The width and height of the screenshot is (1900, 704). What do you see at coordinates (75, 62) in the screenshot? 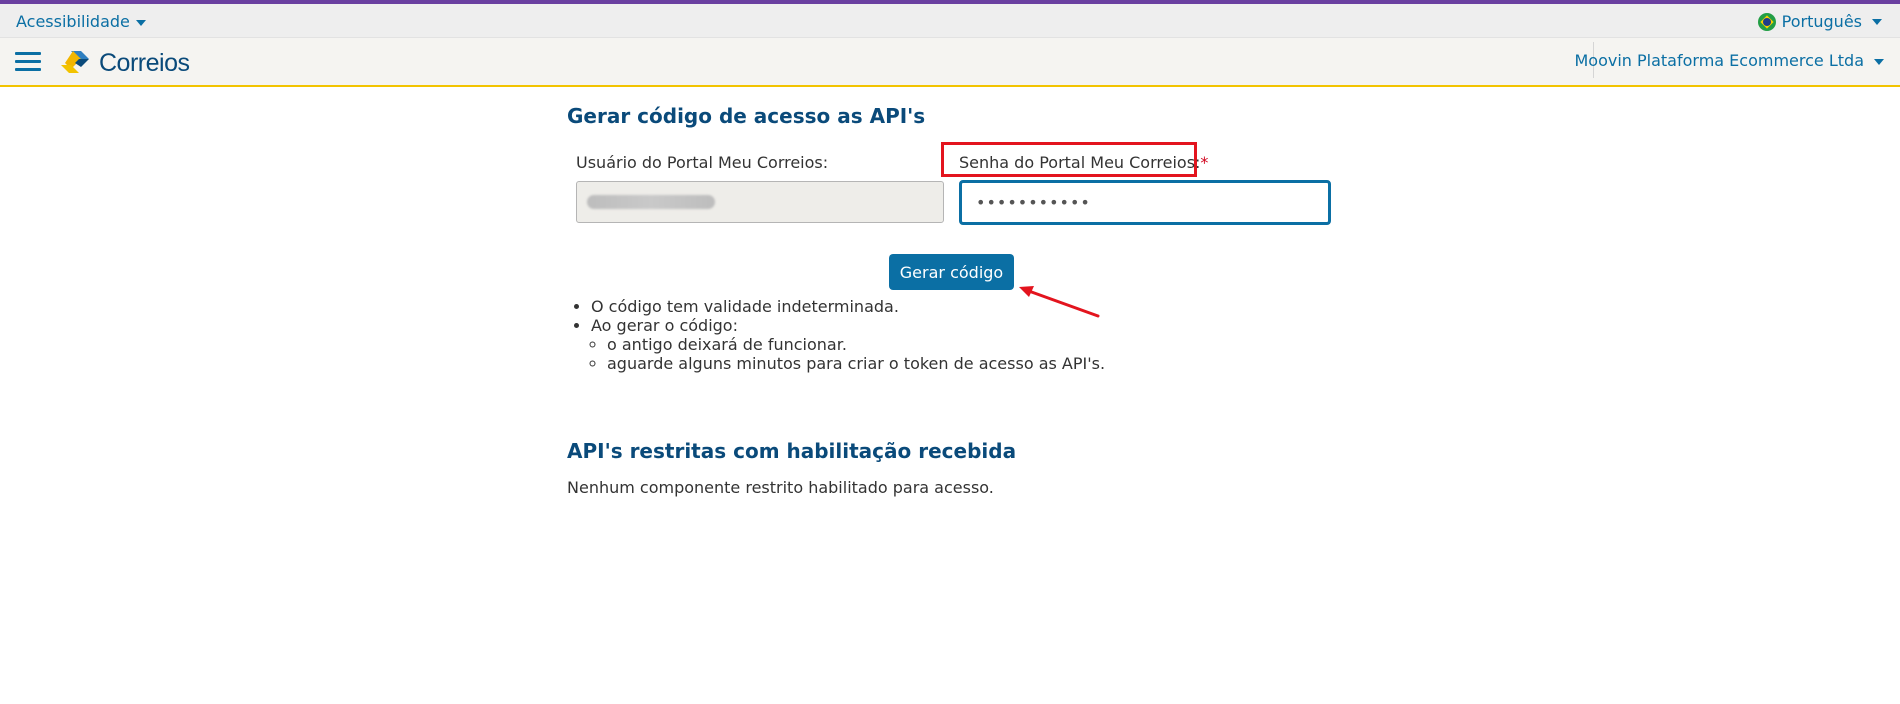
I see `correios-logo-icon` at bounding box center [75, 62].